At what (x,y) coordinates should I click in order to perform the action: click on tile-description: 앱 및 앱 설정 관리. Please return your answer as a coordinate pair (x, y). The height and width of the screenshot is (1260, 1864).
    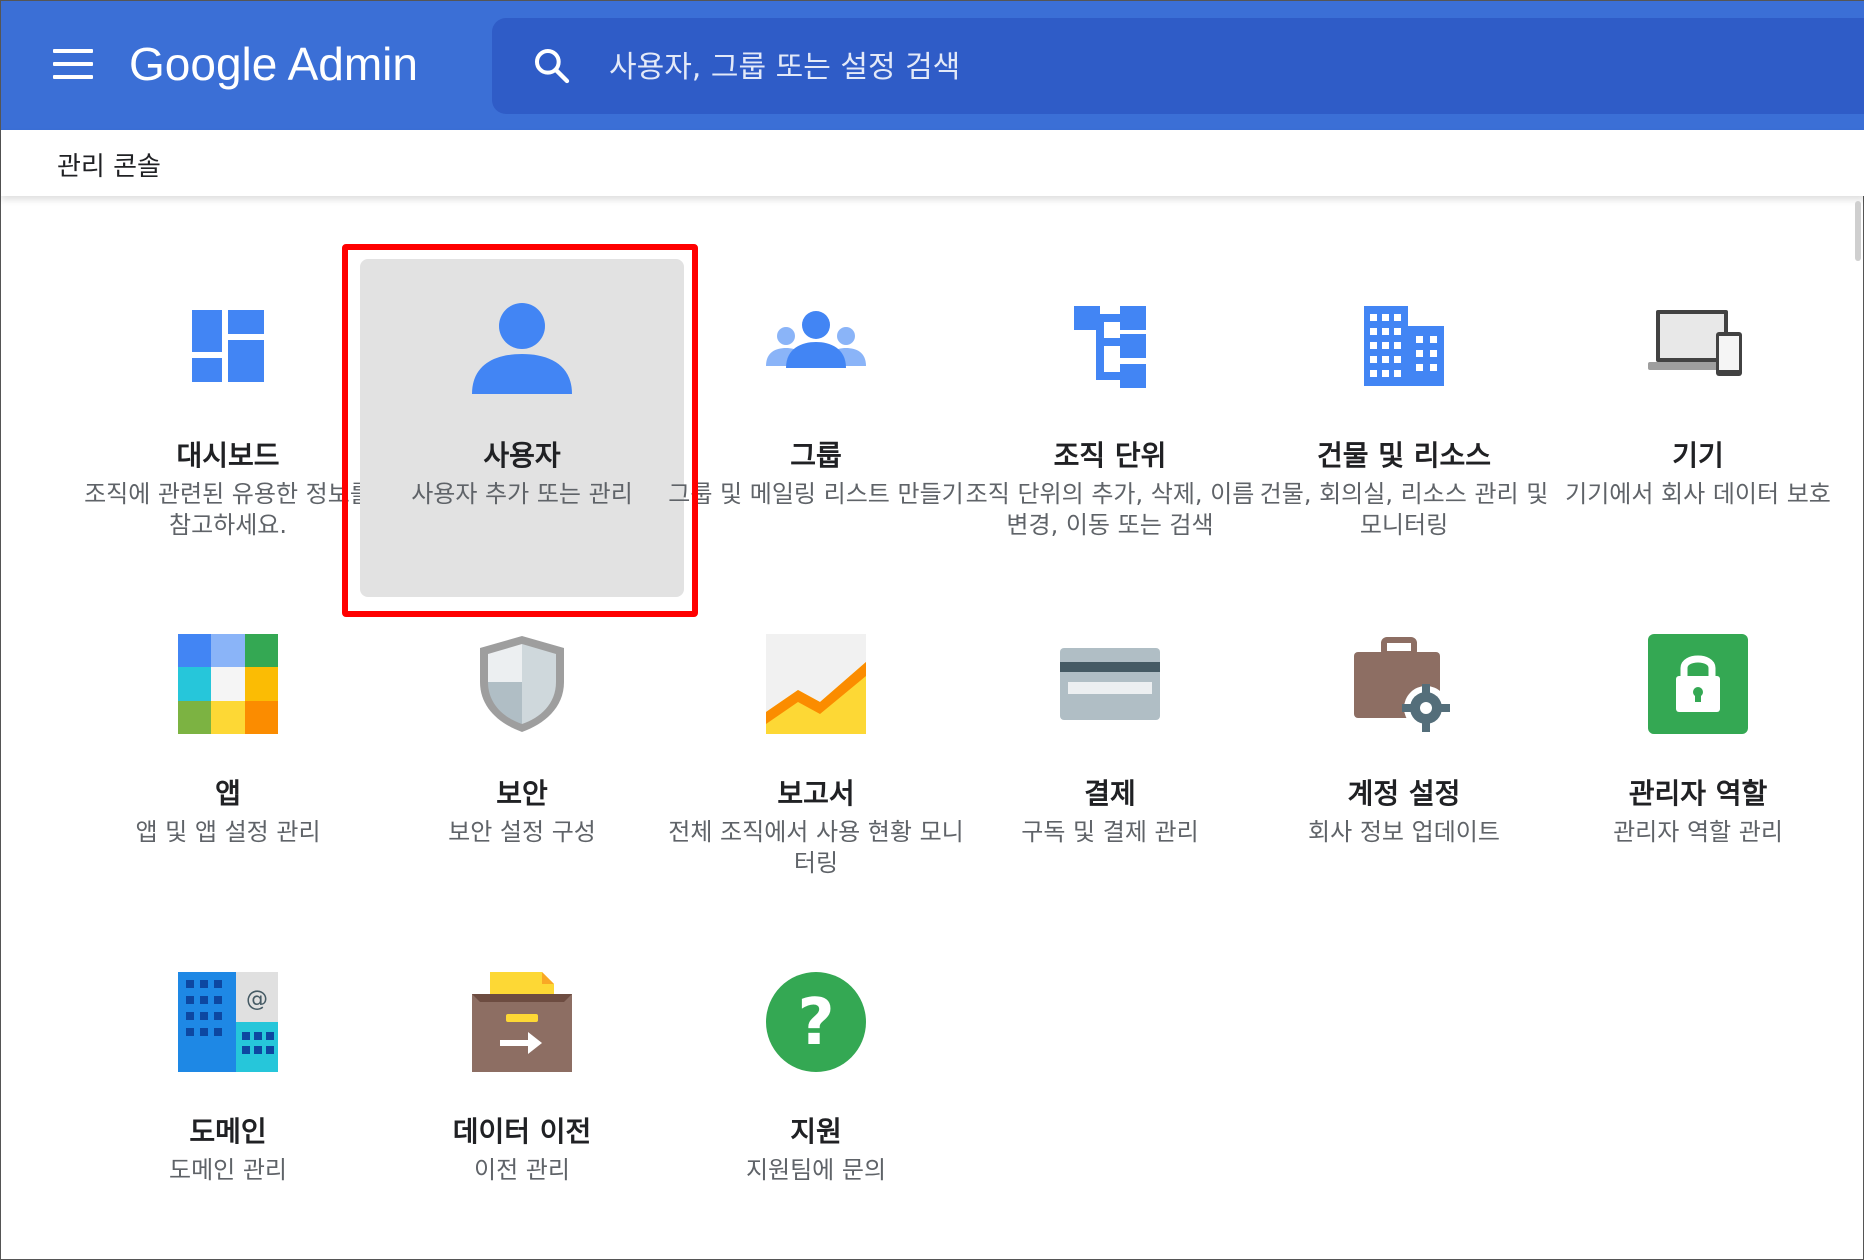
    Looking at the image, I should click on (228, 832).